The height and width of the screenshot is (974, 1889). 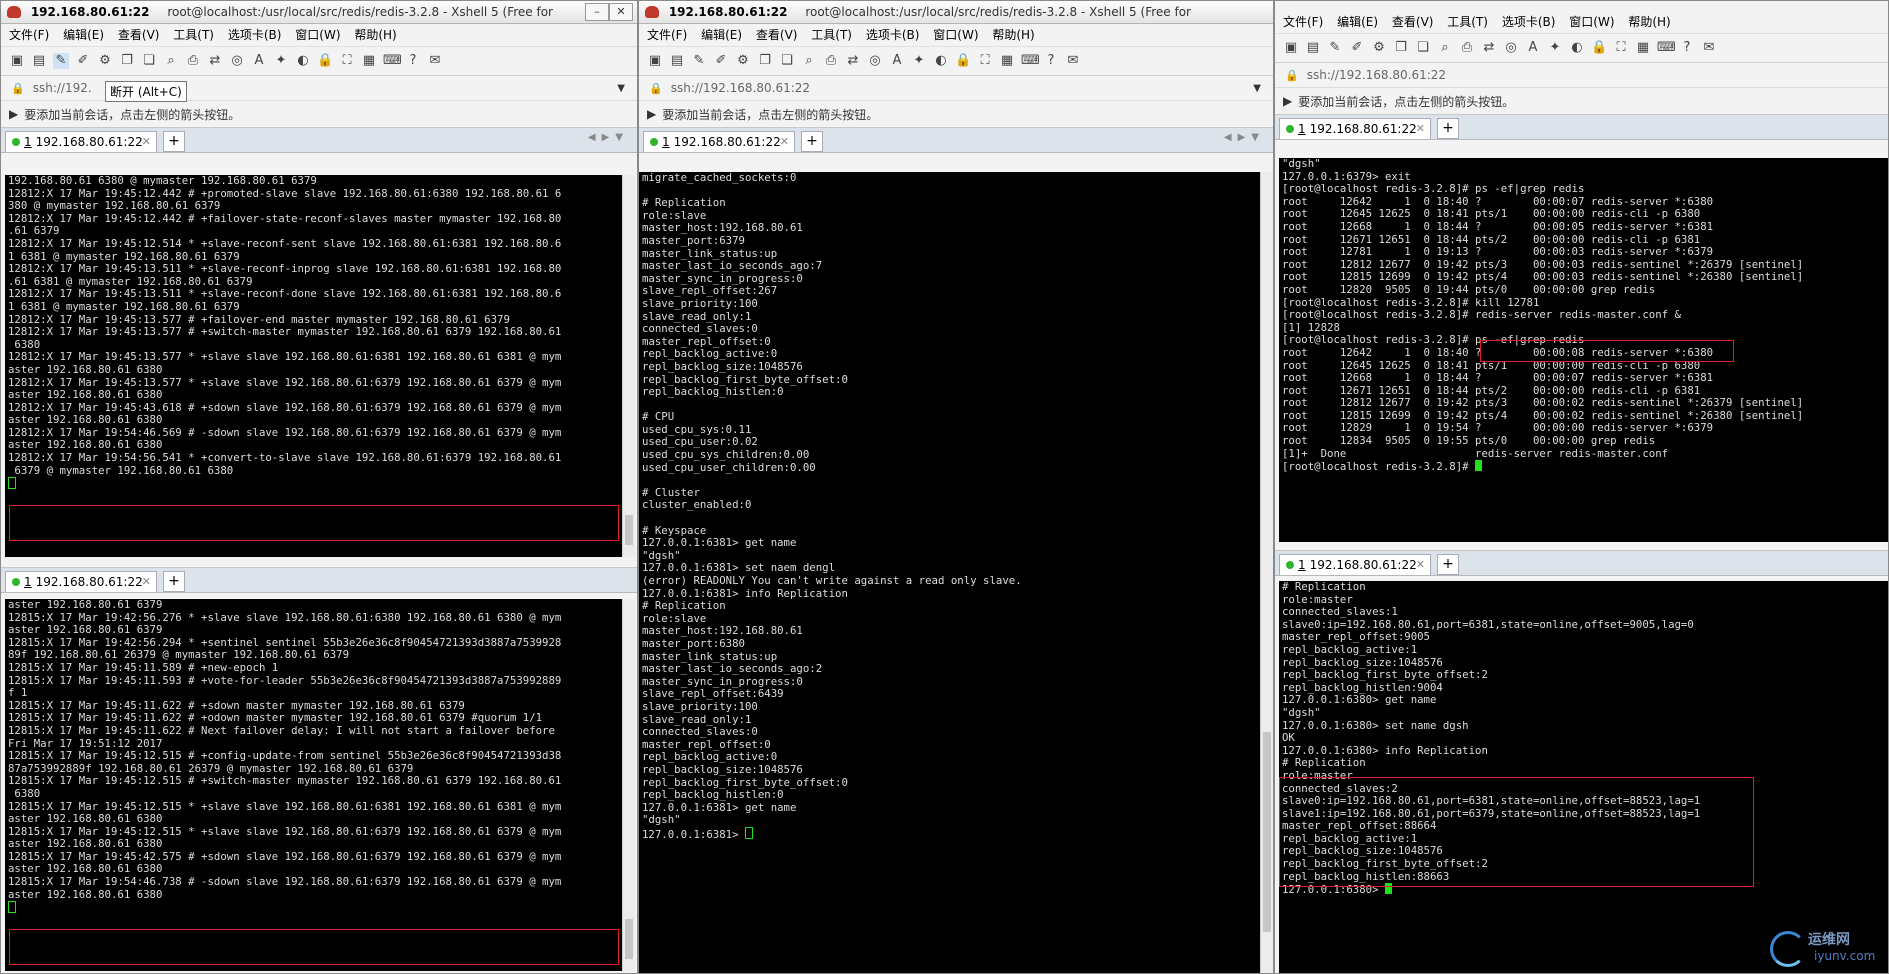 What do you see at coordinates (597, 12) in the screenshot?
I see `minimize-button: –` at bounding box center [597, 12].